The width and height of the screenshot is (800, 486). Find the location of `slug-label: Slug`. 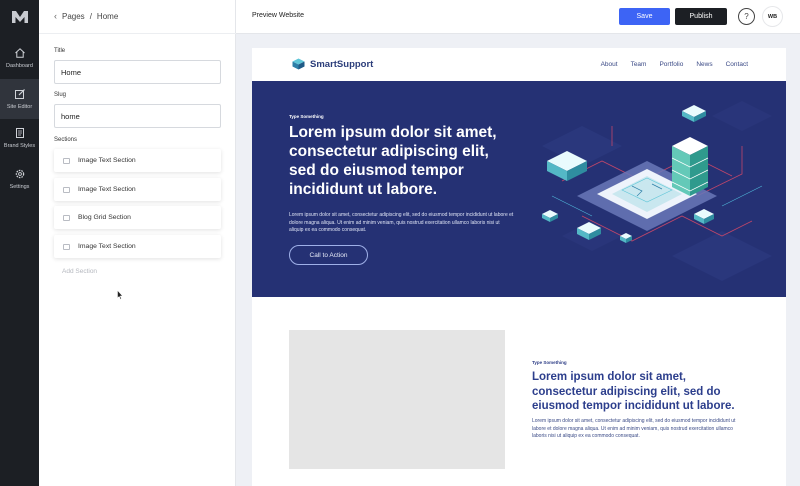

slug-label: Slug is located at coordinates (60, 95).